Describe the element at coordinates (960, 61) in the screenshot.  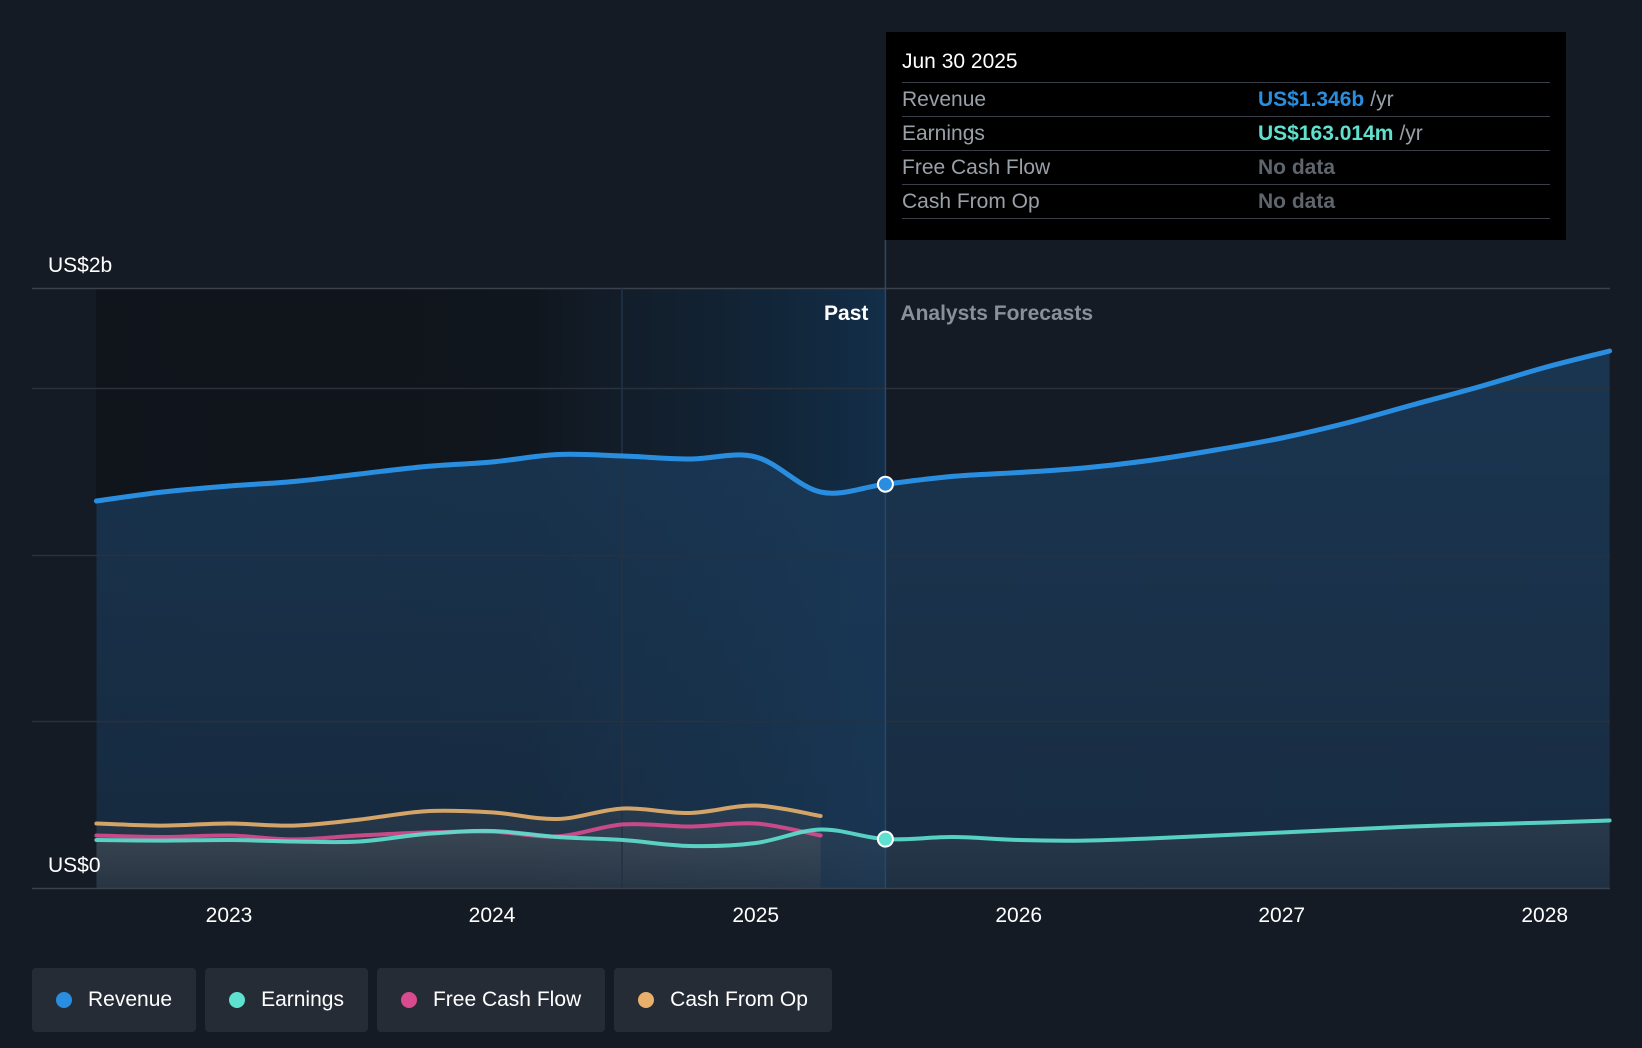
I see `tooltip-date: Jun 30 2025` at that location.